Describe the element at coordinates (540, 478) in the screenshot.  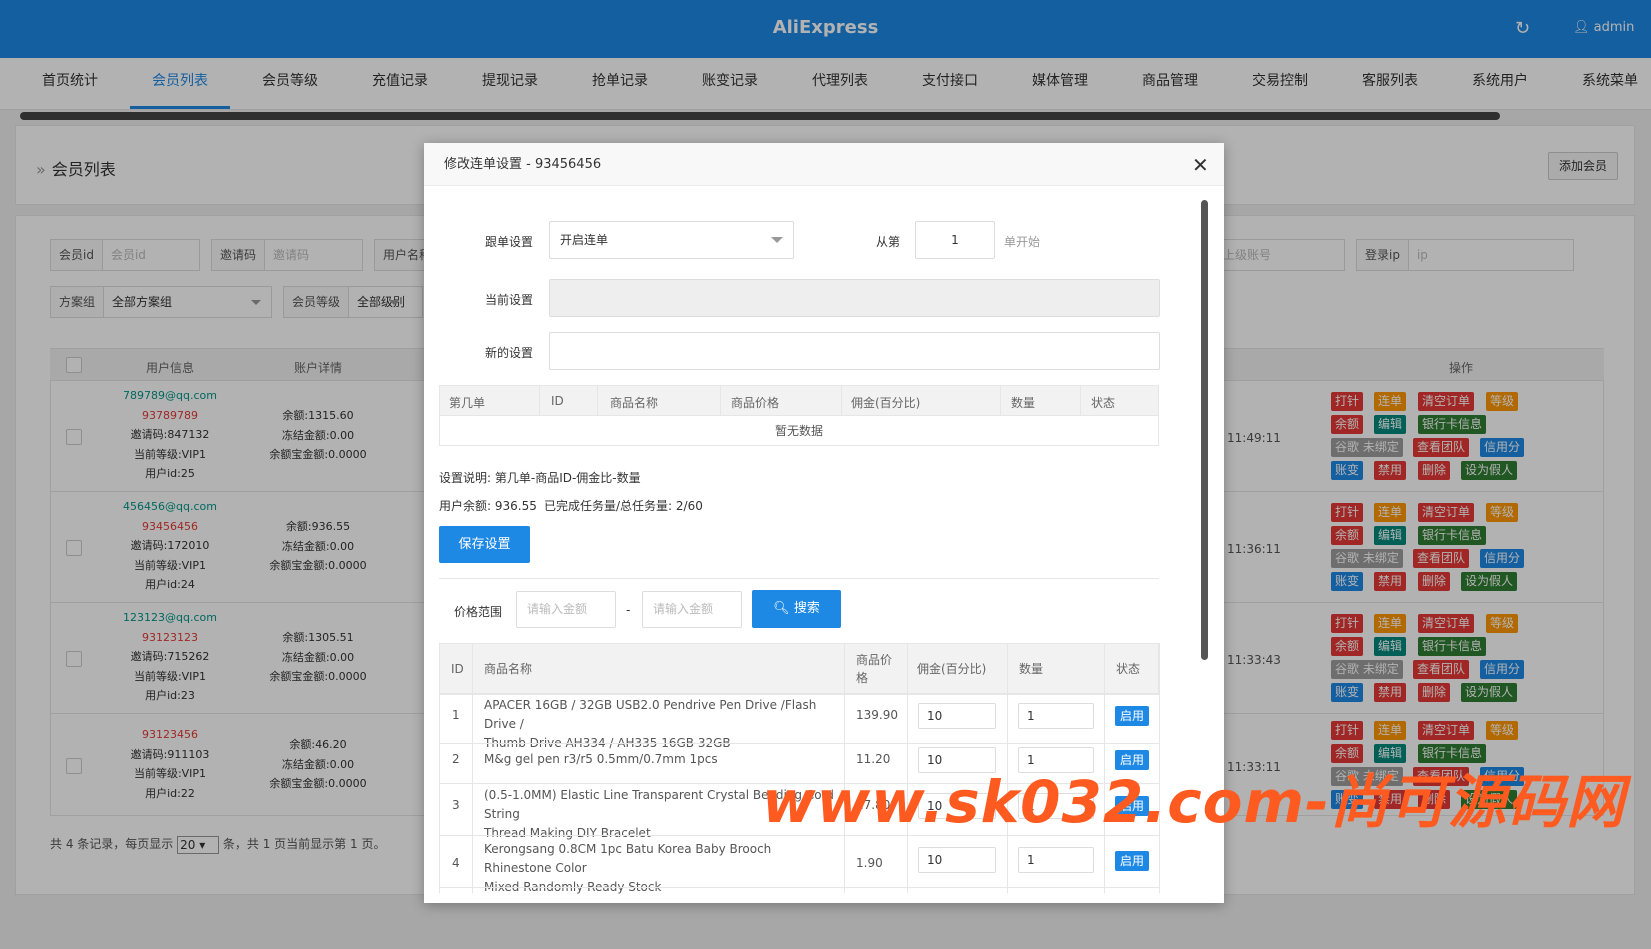
I see `setting-description: 设置说明: 第几单-商品ID-佣金比-数量` at that location.